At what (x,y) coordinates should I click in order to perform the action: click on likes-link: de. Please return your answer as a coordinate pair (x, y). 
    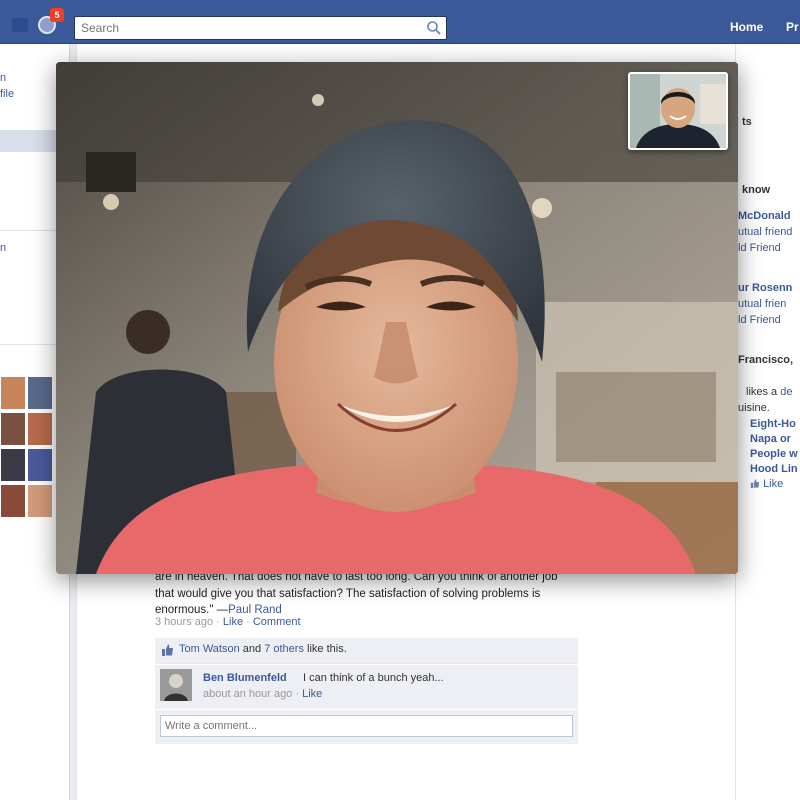
    Looking at the image, I should click on (786, 392).